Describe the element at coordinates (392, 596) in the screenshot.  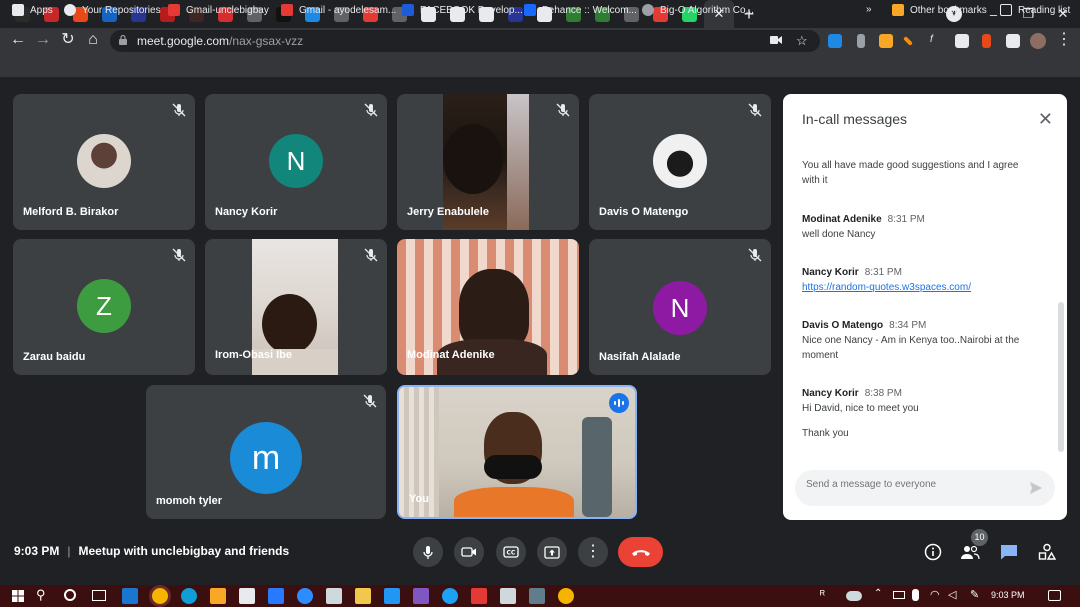
I see `vscode-icon` at that location.